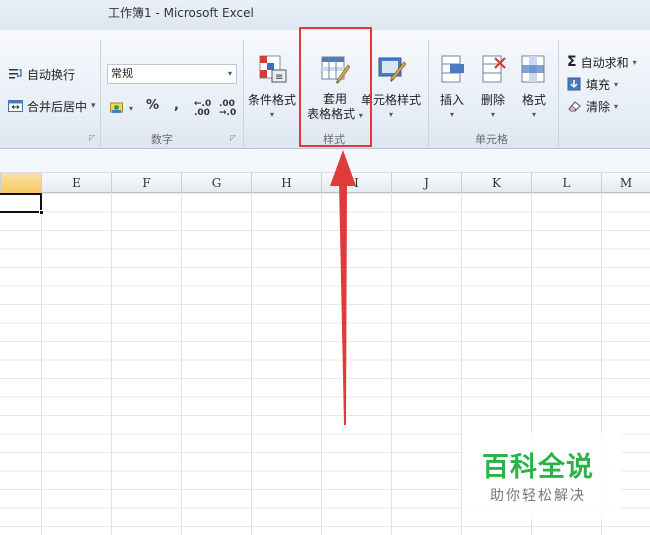  I want to click on percent-button: %, so click(152, 105).